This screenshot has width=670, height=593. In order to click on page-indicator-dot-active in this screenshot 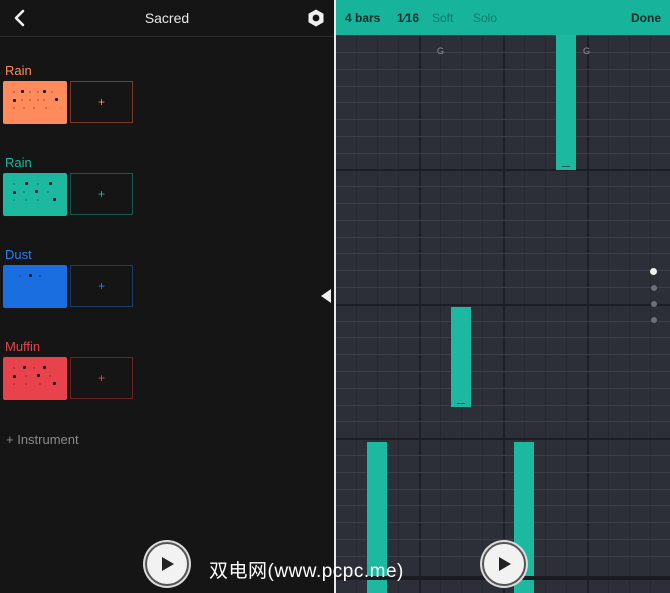, I will do `click(653, 271)`.